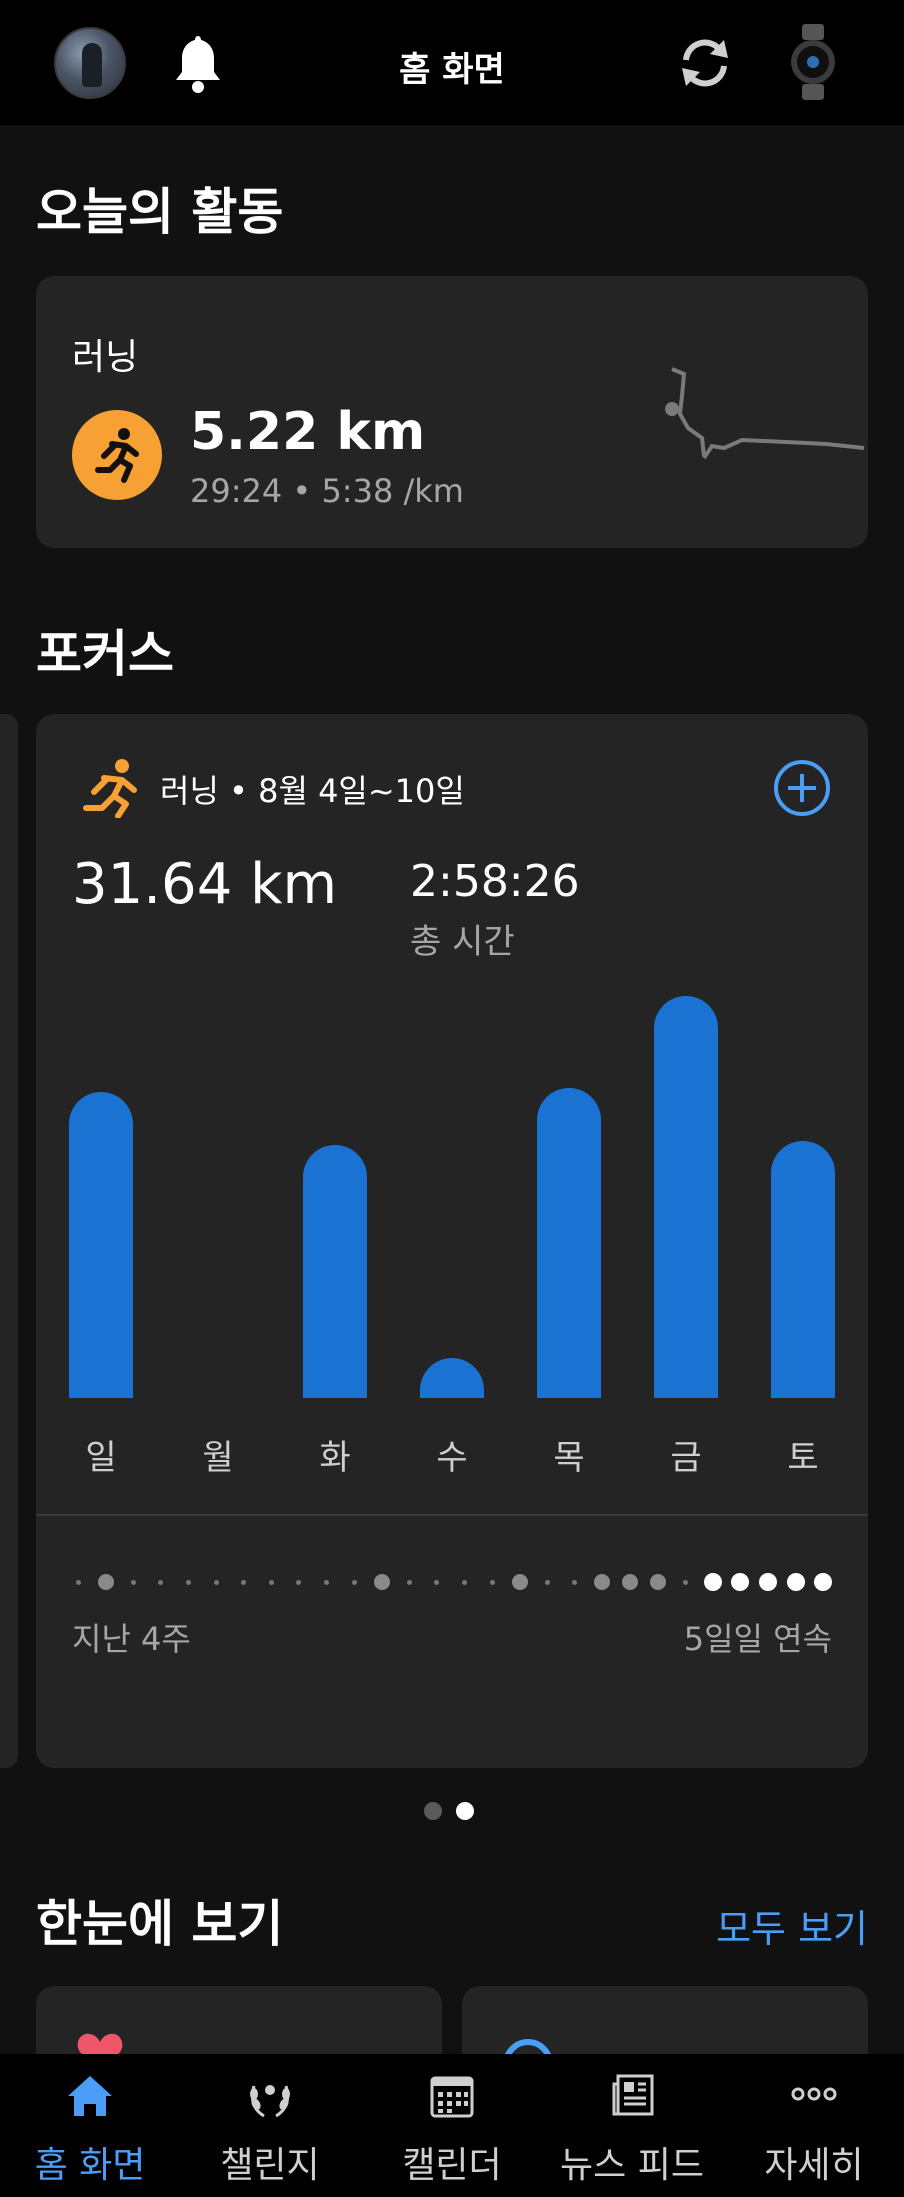 This screenshot has height=2197, width=904. Describe the element at coordinates (632, 2125) in the screenshot. I see `nav-news-feed: 뉴스 피드` at that location.